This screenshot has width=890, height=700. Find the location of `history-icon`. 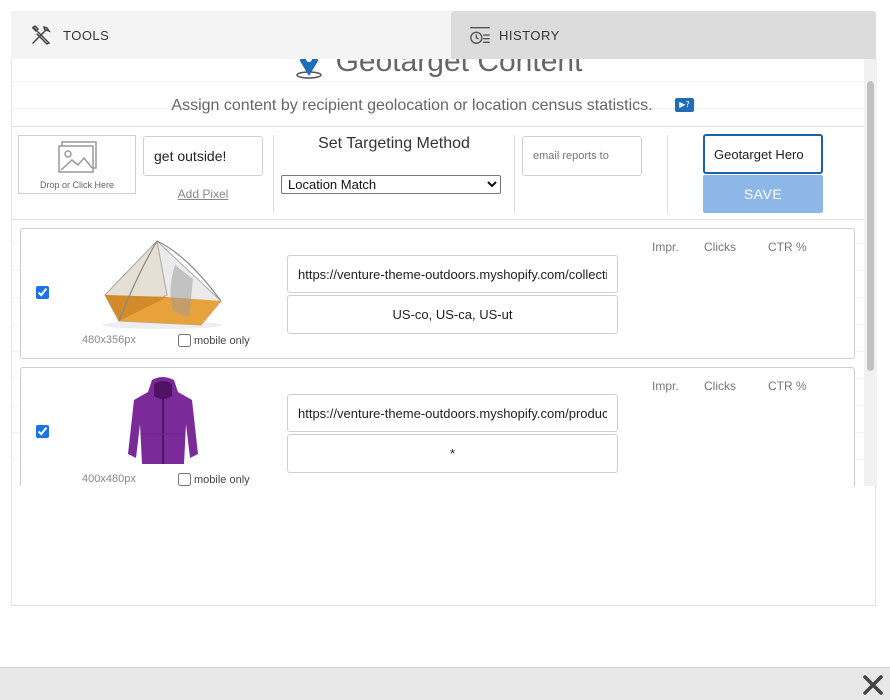

history-icon is located at coordinates (480, 35).